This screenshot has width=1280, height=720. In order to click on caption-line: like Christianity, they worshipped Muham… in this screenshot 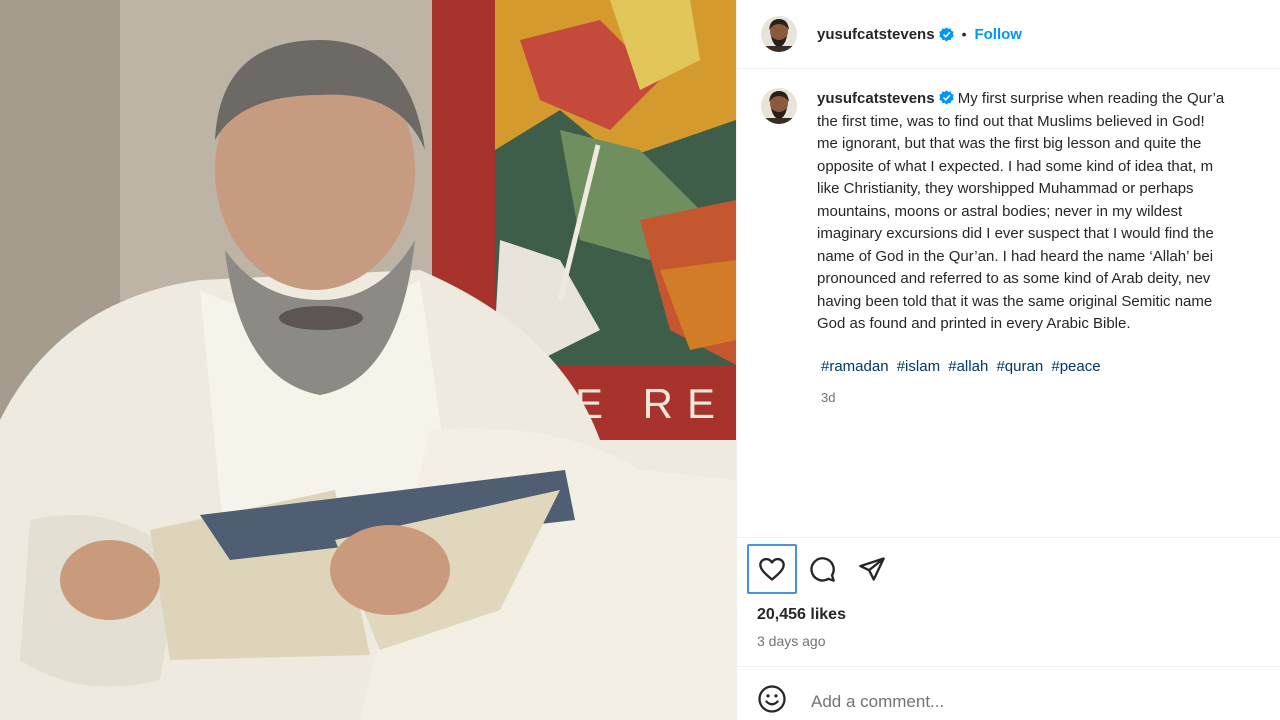, I will do `click(1005, 188)`.